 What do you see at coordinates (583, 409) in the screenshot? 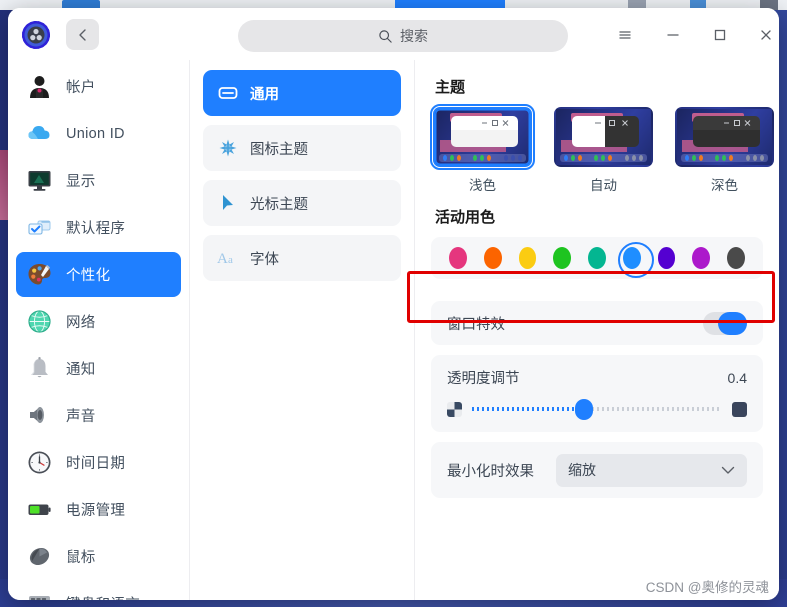
I see `slider-thumb` at bounding box center [583, 409].